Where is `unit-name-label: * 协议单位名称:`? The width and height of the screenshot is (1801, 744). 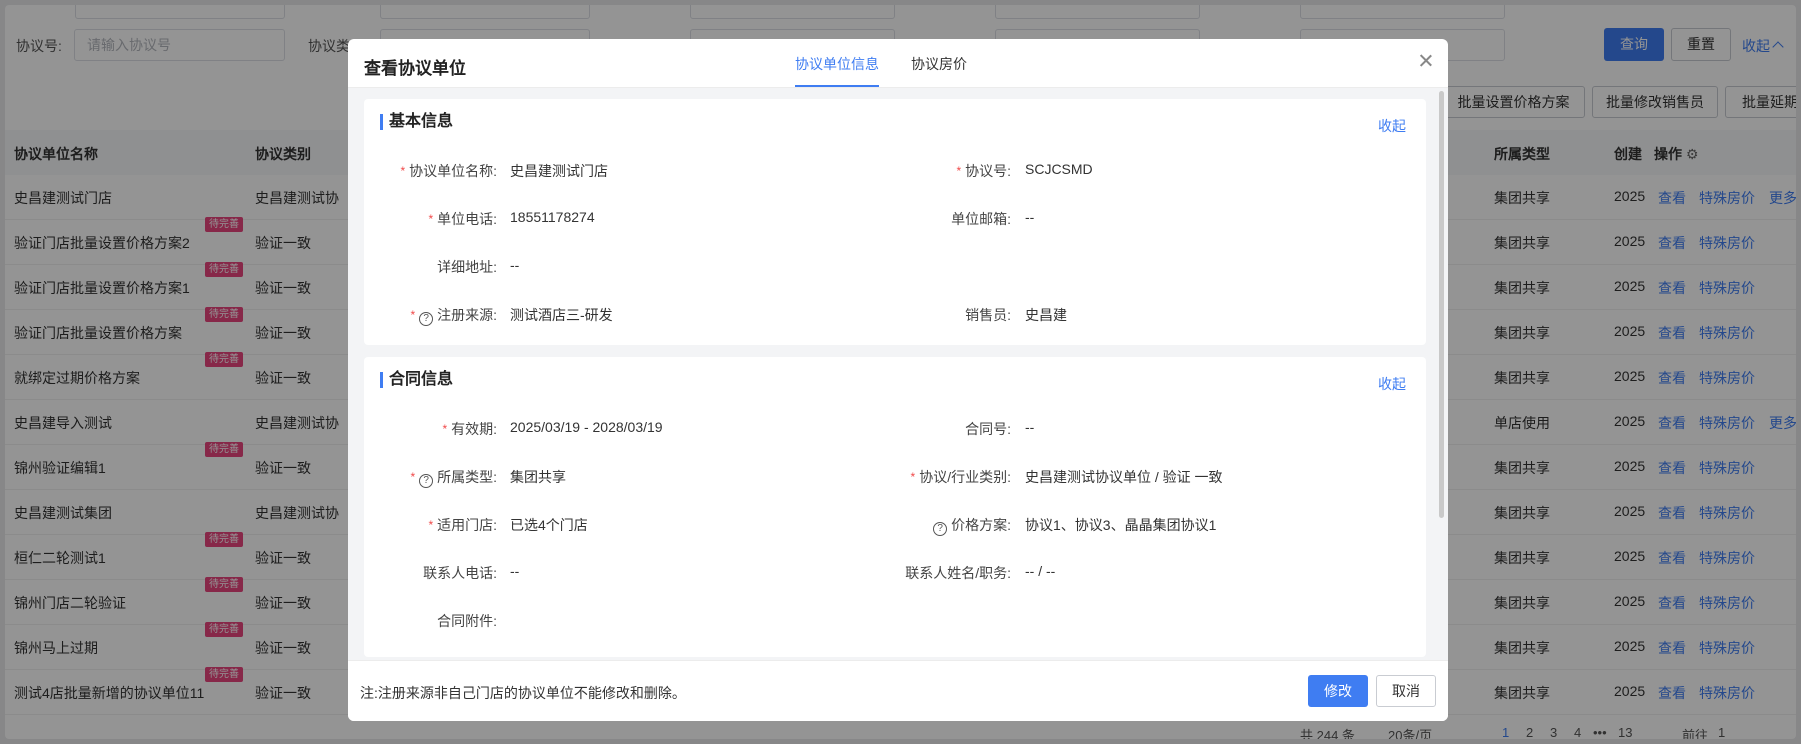
unit-name-label: * 协议单位名称: is located at coordinates (448, 171).